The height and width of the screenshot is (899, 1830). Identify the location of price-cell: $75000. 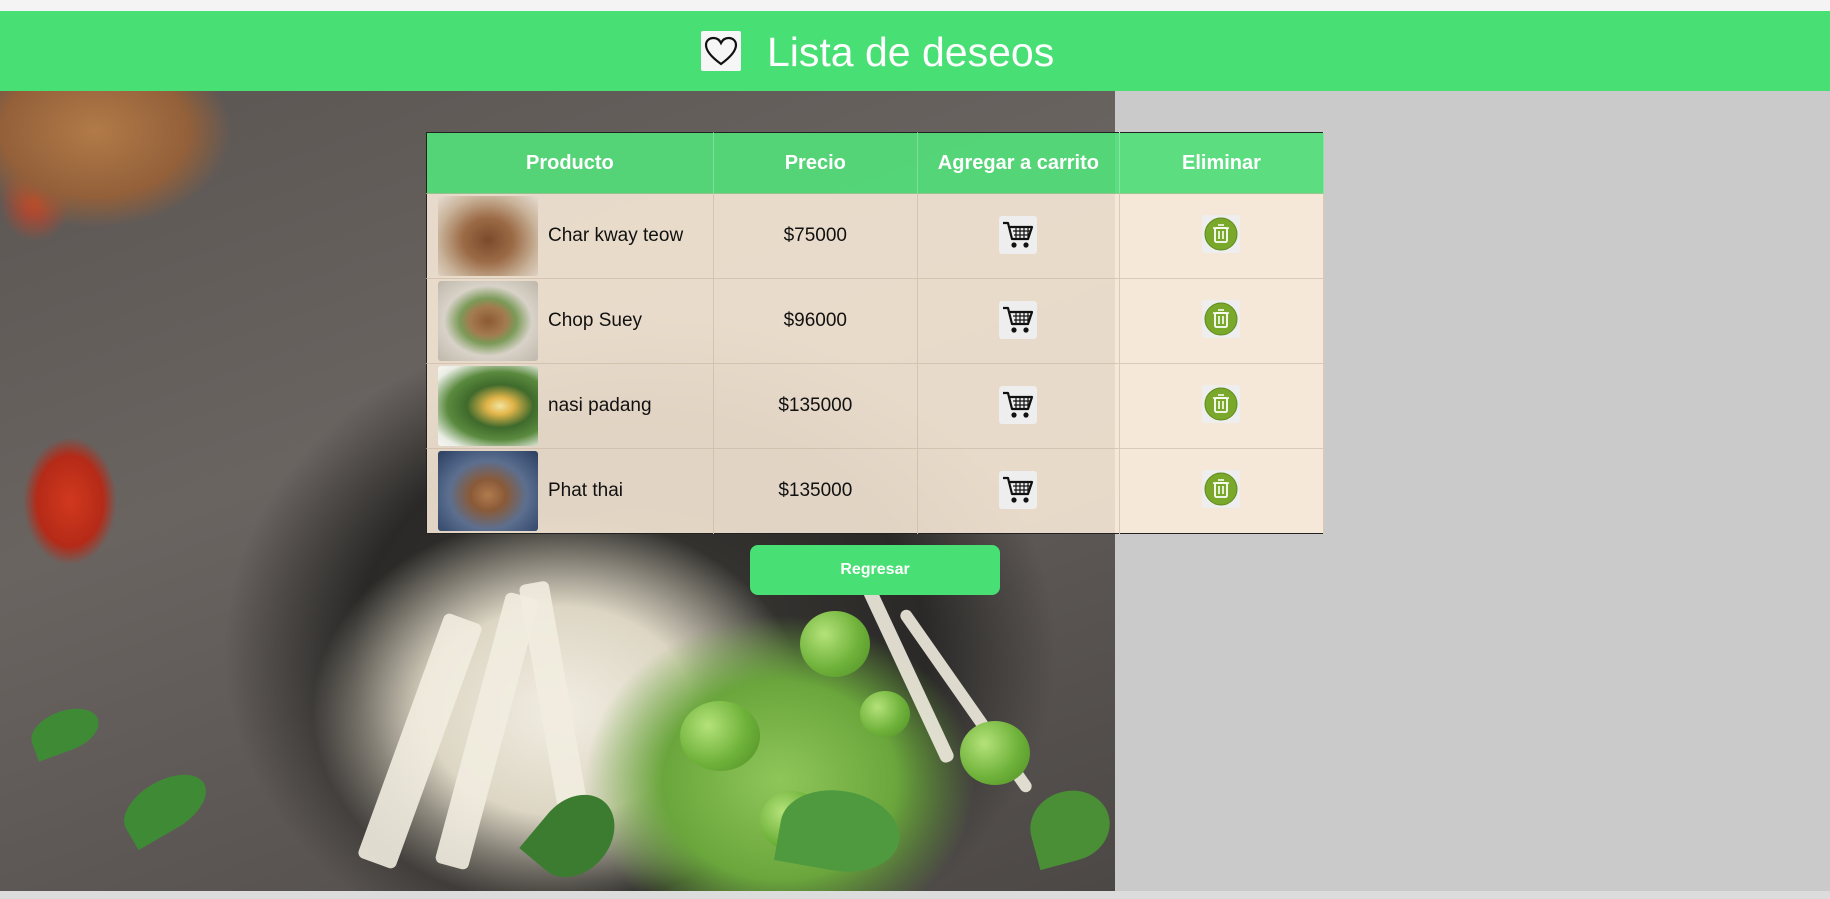
(815, 236).